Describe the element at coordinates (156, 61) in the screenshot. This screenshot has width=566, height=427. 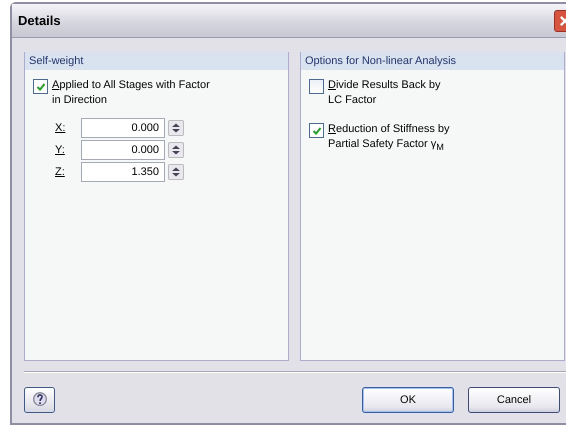
I see `group-title: Self-weight` at that location.